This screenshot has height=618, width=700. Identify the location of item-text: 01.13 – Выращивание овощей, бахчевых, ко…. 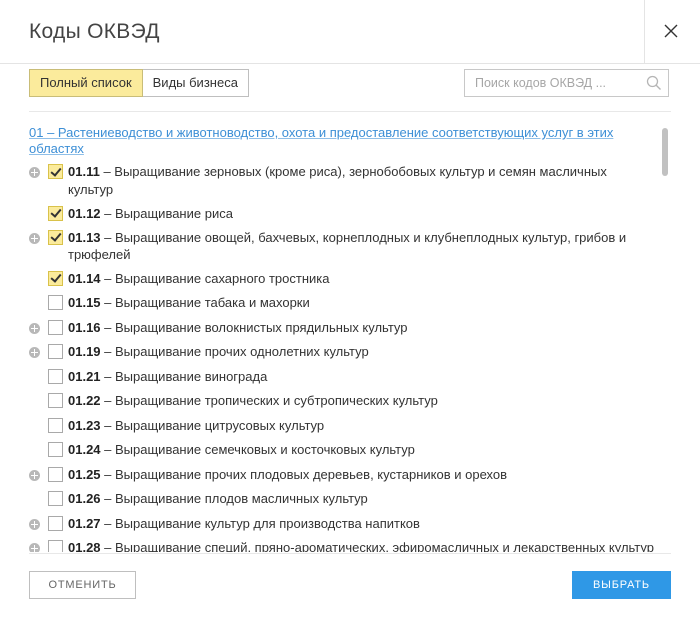
(350, 246).